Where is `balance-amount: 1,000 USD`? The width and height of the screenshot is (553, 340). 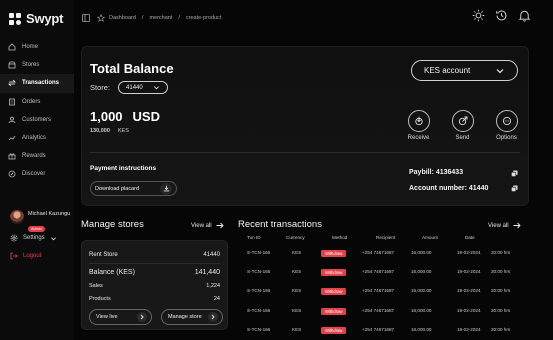 balance-amount: 1,000 USD is located at coordinates (125, 116).